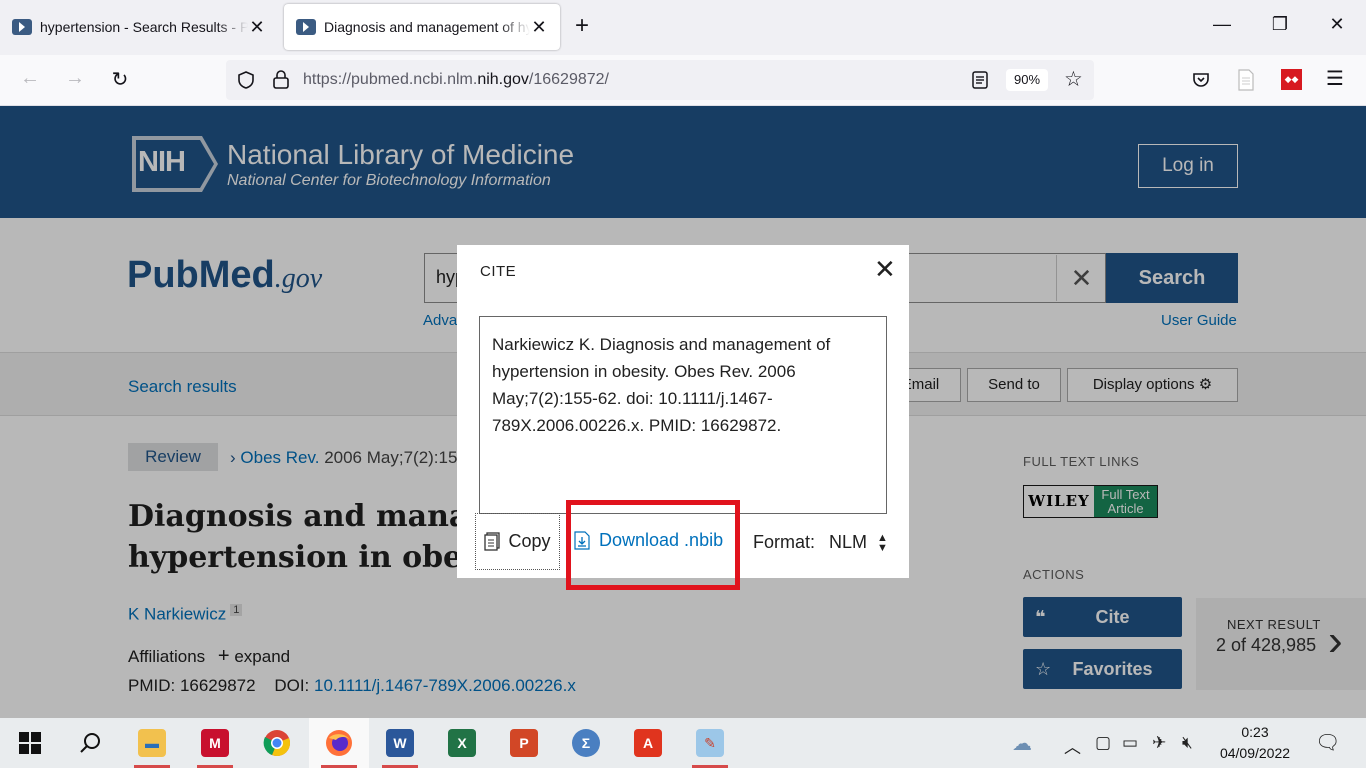 This screenshot has width=1366, height=768. What do you see at coordinates (1337, 24) in the screenshot?
I see `window-close-icon: ✕` at bounding box center [1337, 24].